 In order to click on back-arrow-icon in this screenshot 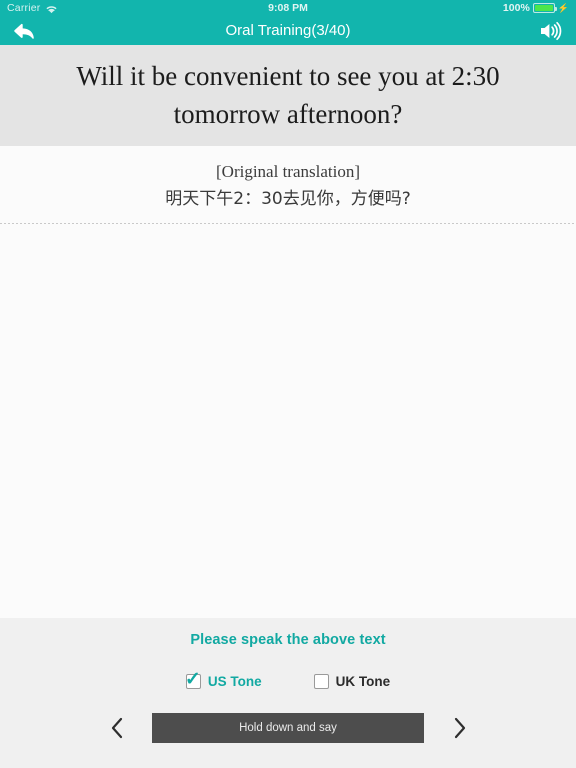, I will do `click(24, 31)`.